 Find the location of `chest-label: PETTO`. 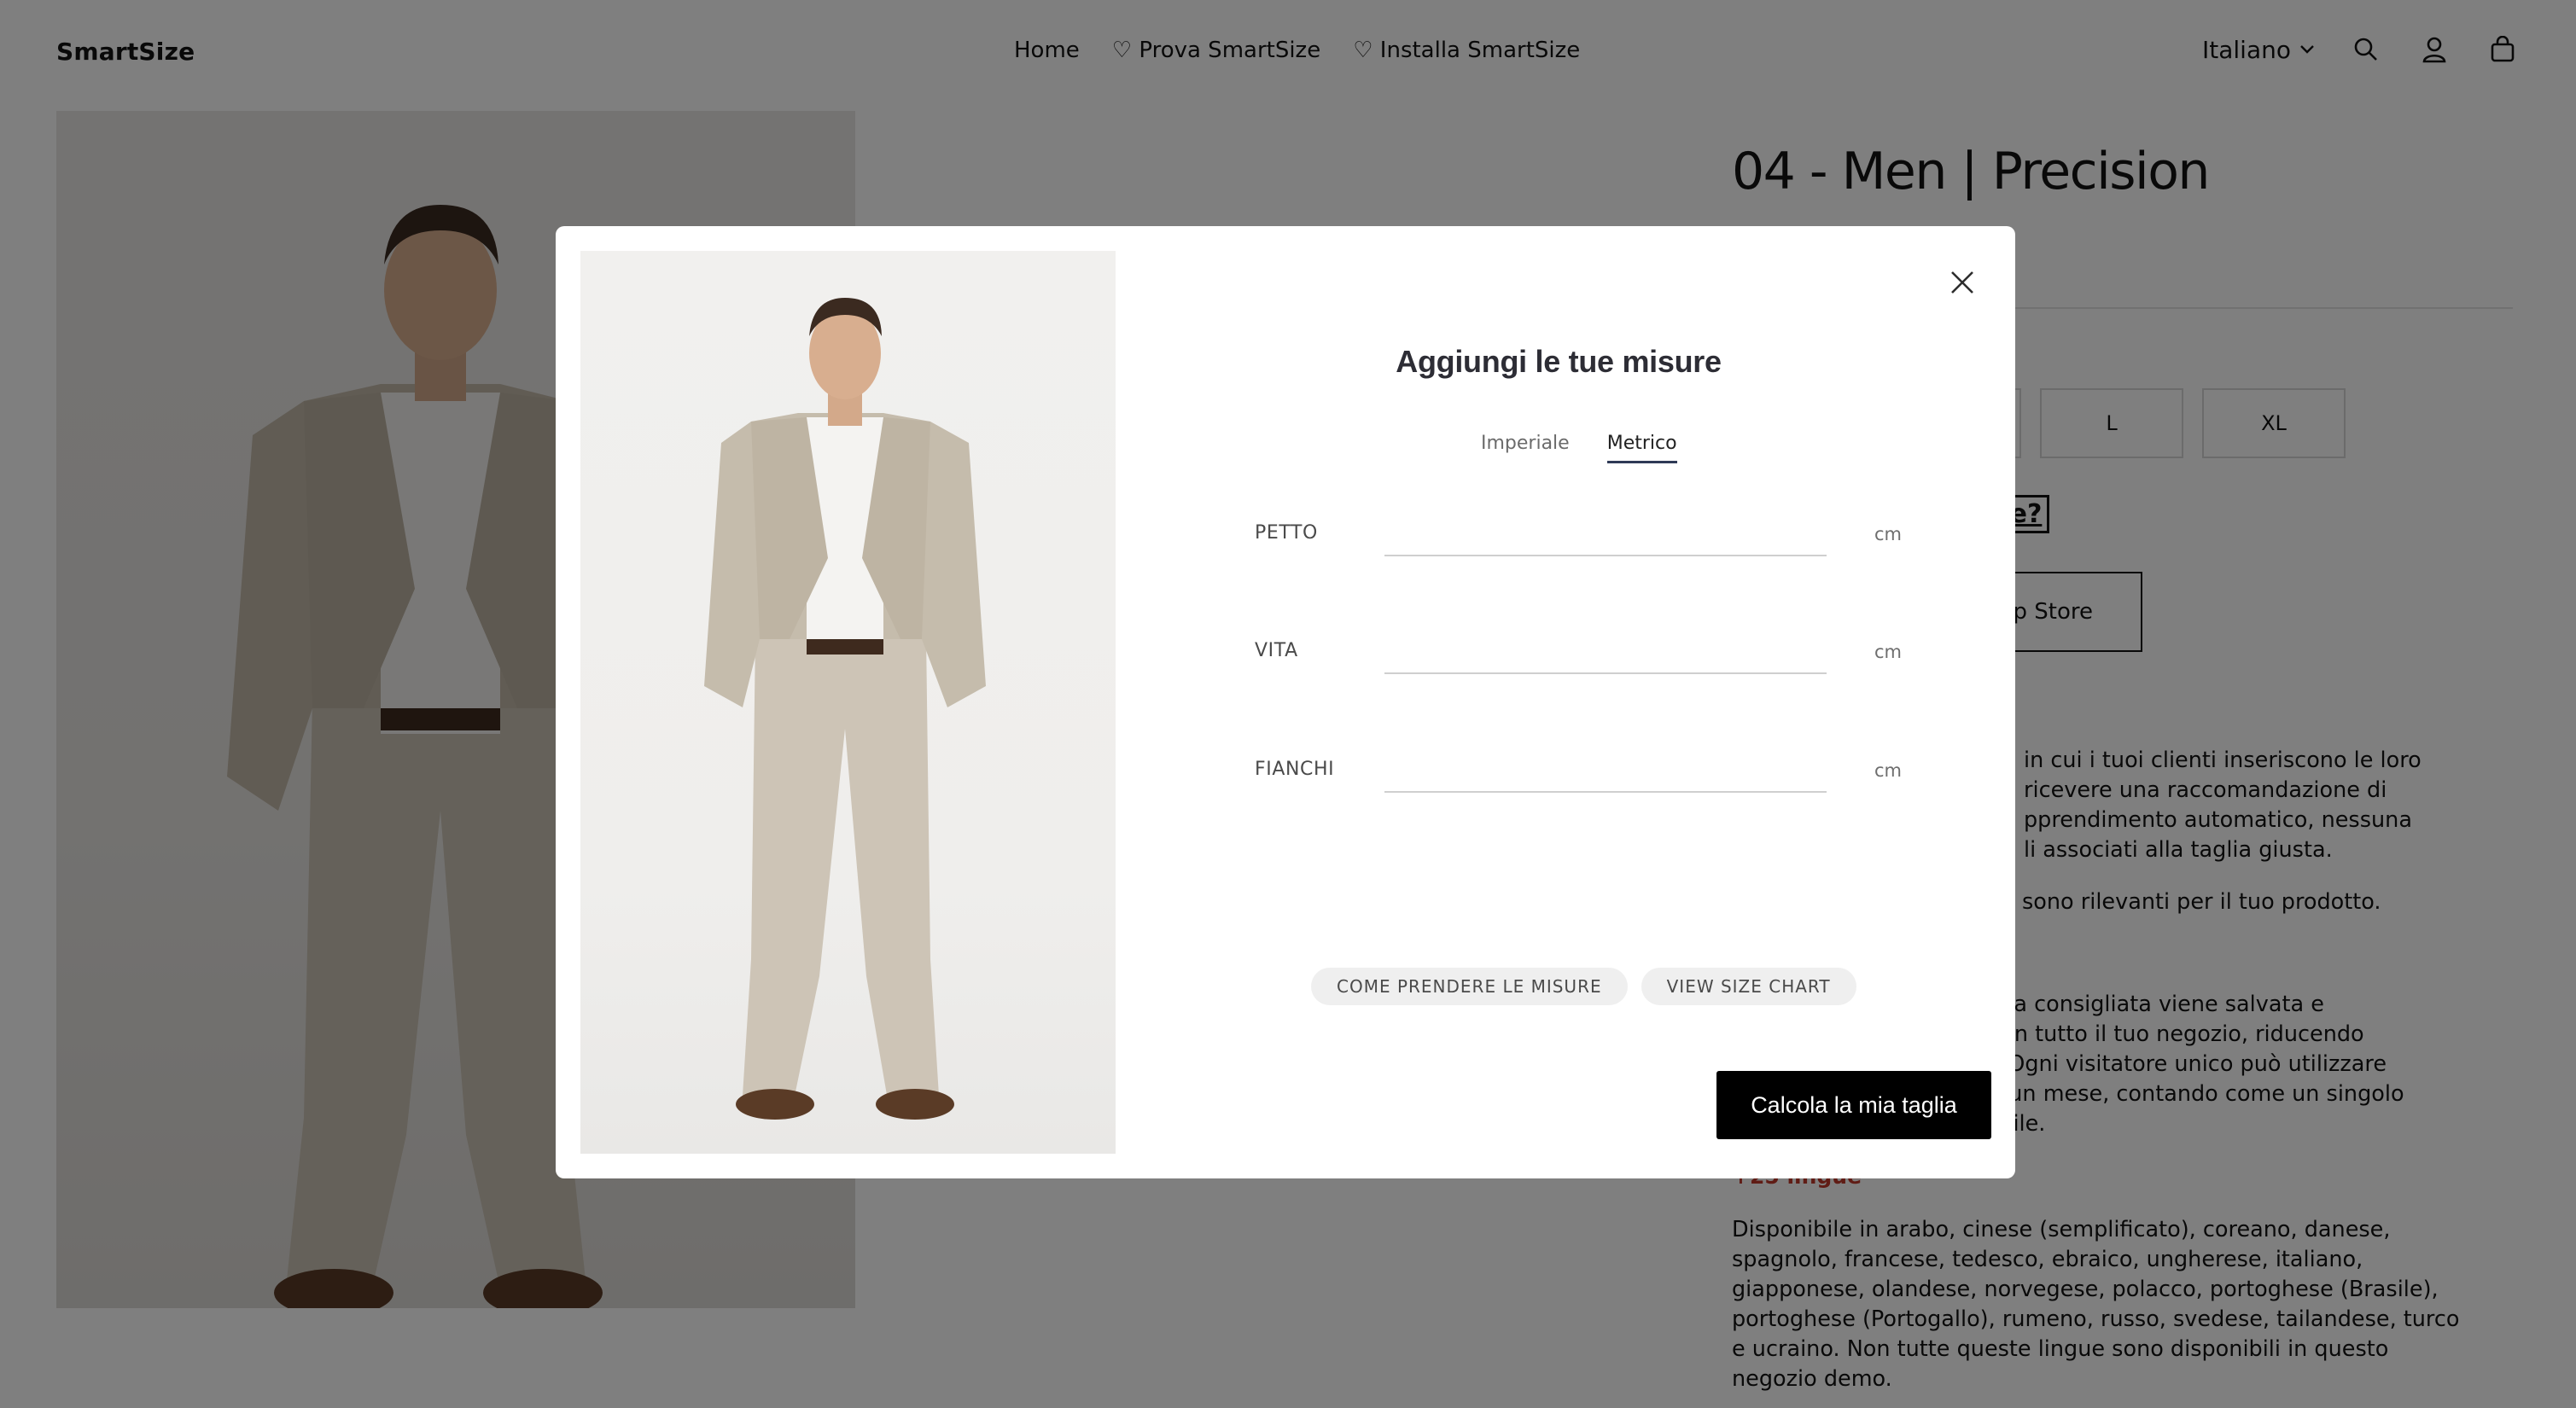

chest-label: PETTO is located at coordinates (1286, 533).